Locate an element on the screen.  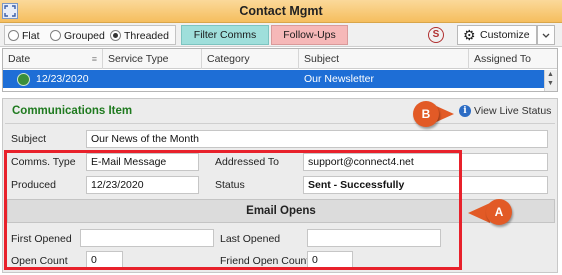
status-field: Sent - Successfully is located at coordinates (425, 185).